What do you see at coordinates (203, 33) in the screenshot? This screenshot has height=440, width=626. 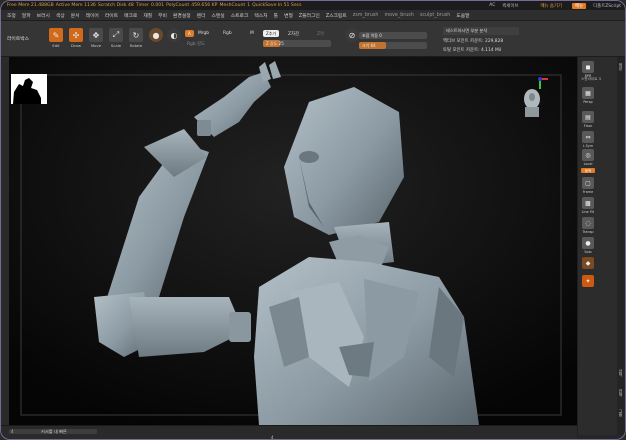 I see `mrgb-toggle: Mrgb` at bounding box center [203, 33].